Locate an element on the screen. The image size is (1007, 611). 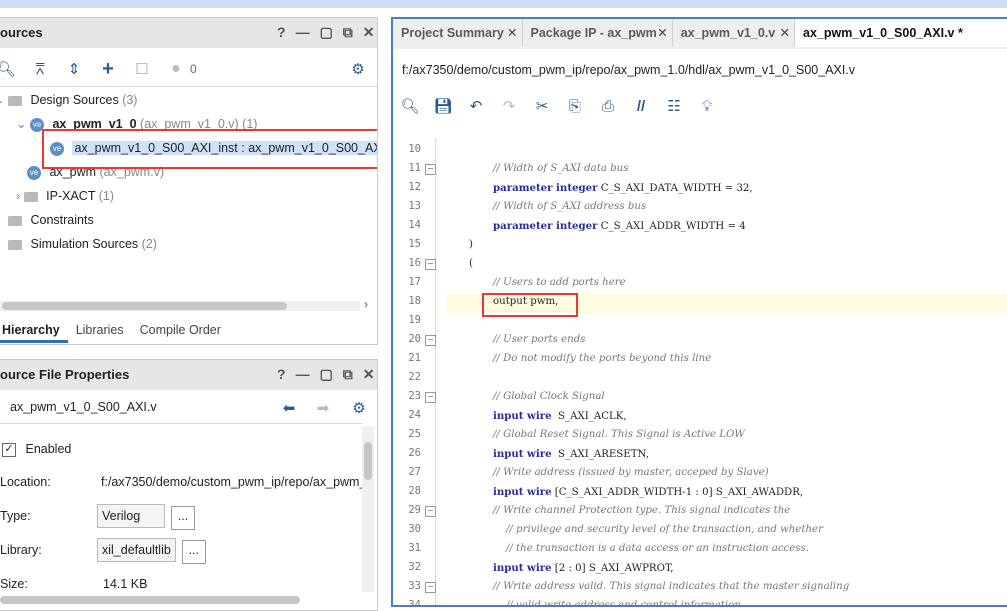
line-number: 24 is located at coordinates (414, 415).